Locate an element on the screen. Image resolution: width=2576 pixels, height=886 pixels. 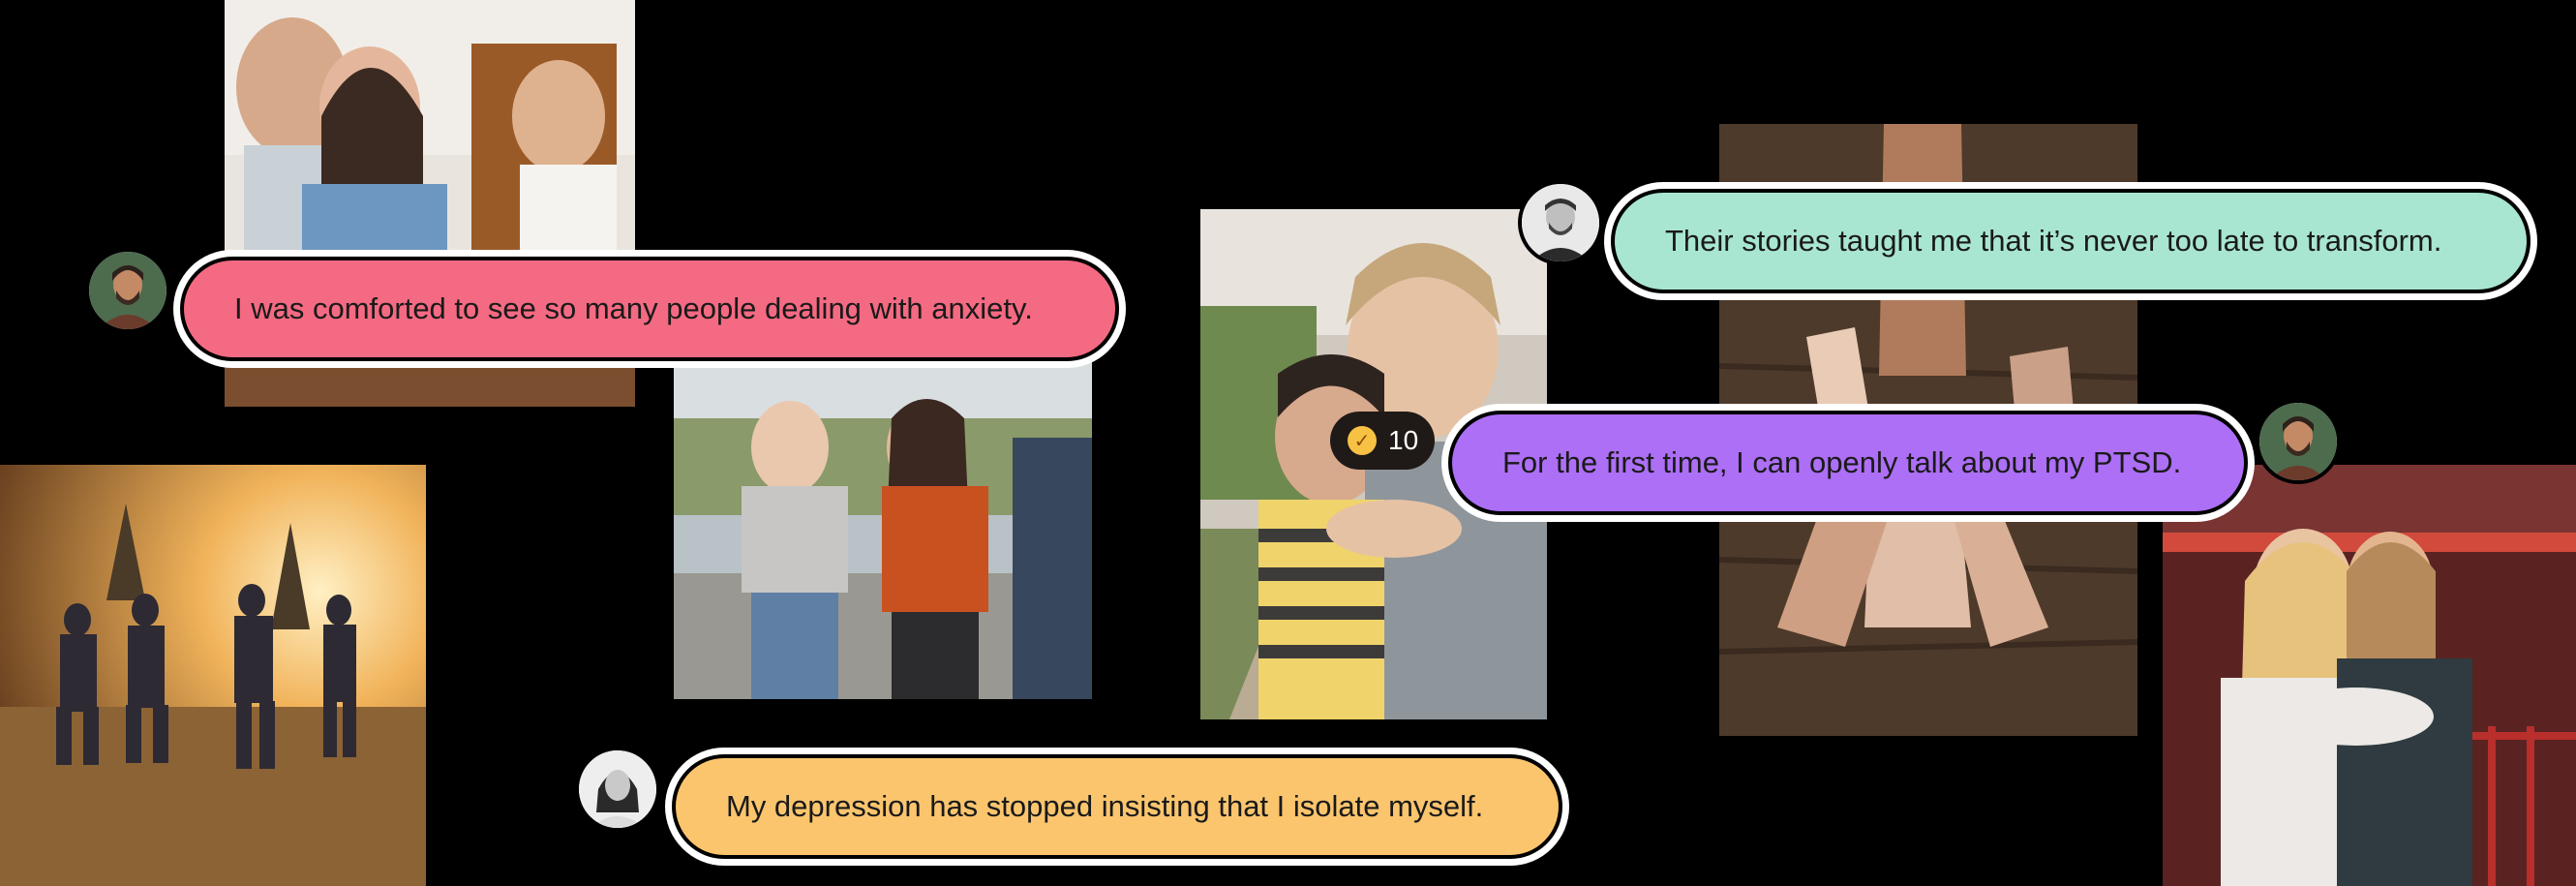
reaction-count: 10 is located at coordinates (1403, 440).